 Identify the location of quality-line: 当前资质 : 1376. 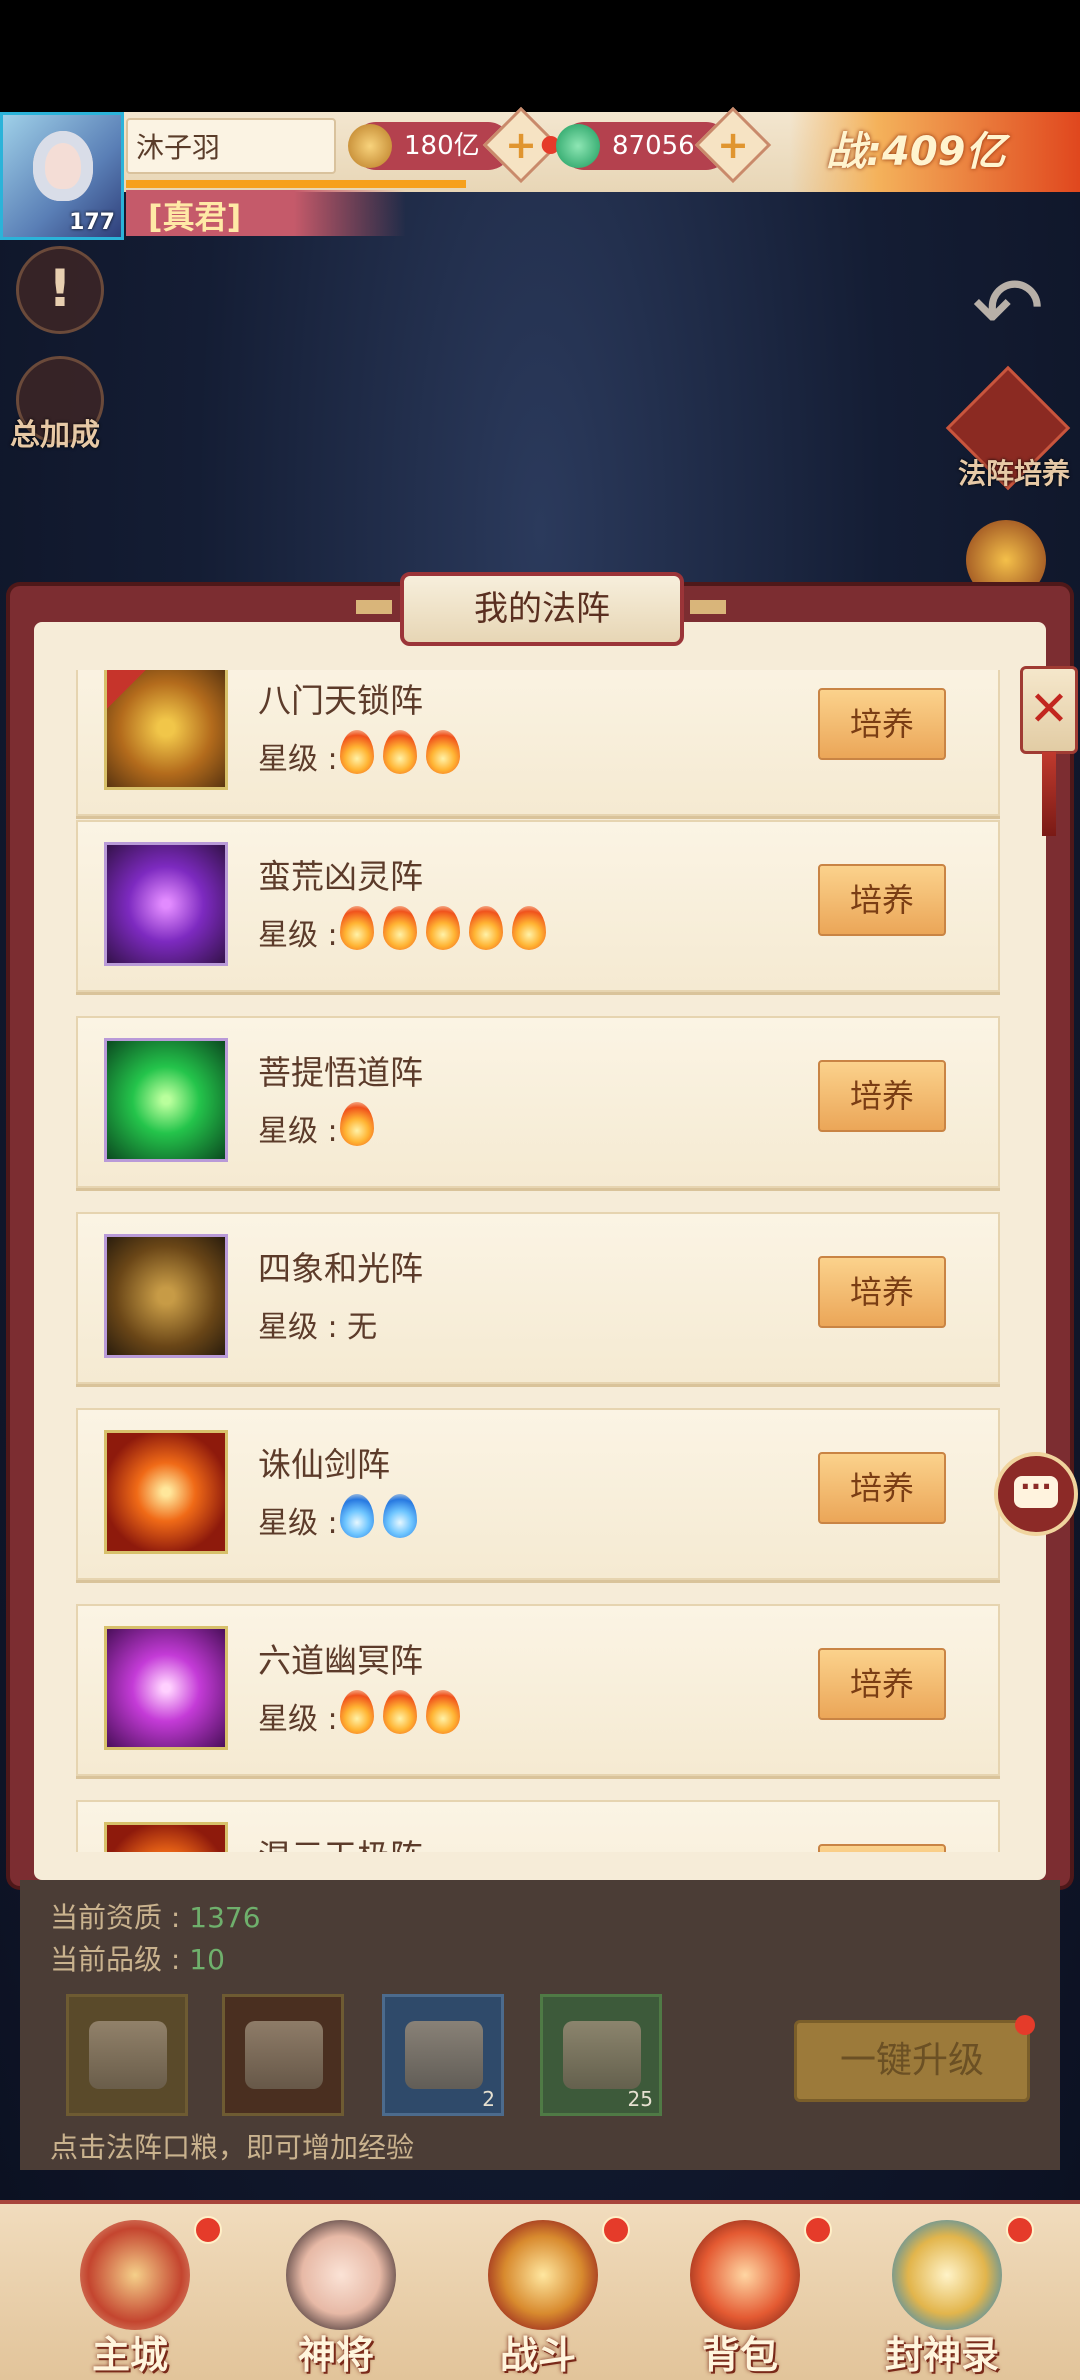
(155, 1916).